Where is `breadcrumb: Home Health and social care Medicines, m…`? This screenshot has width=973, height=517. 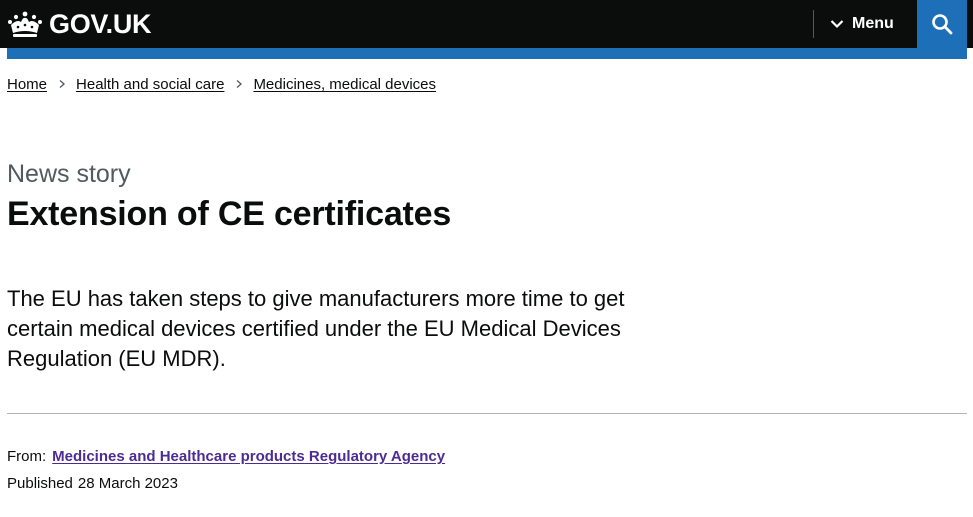
breadcrumb: Home Health and social care Medicines, m… is located at coordinates (221, 84).